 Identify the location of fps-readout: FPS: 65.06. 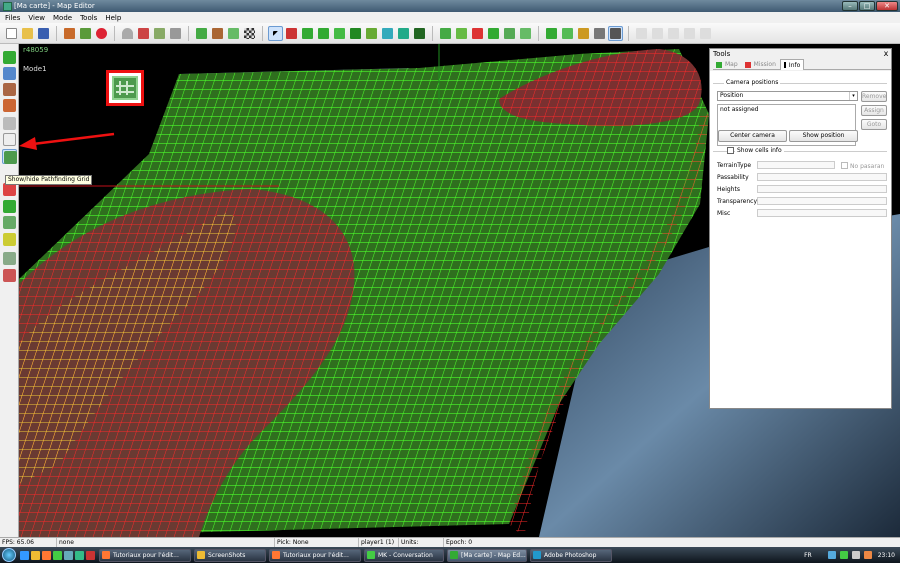
(28, 542).